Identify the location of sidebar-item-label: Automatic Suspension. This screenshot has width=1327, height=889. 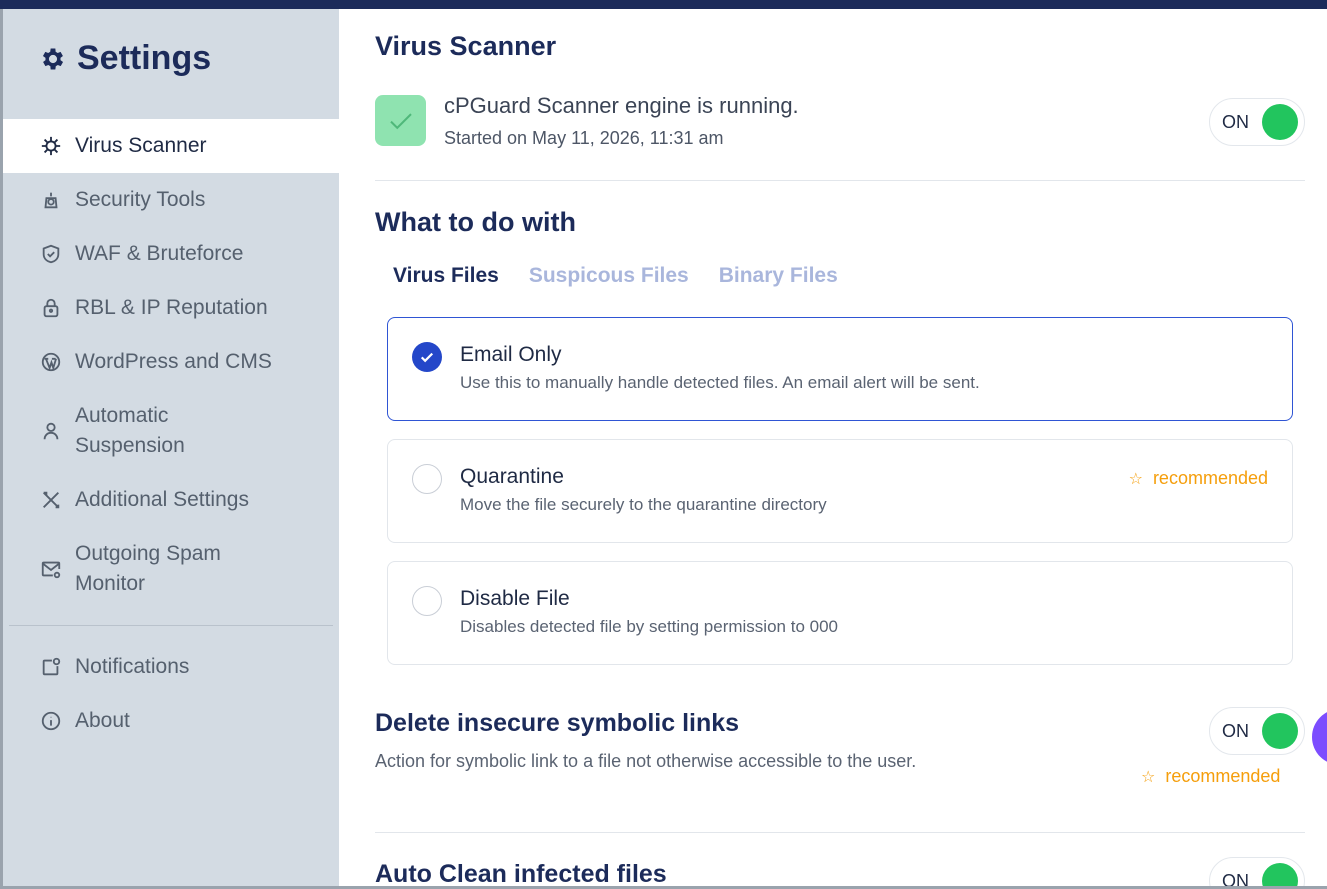
(130, 430).